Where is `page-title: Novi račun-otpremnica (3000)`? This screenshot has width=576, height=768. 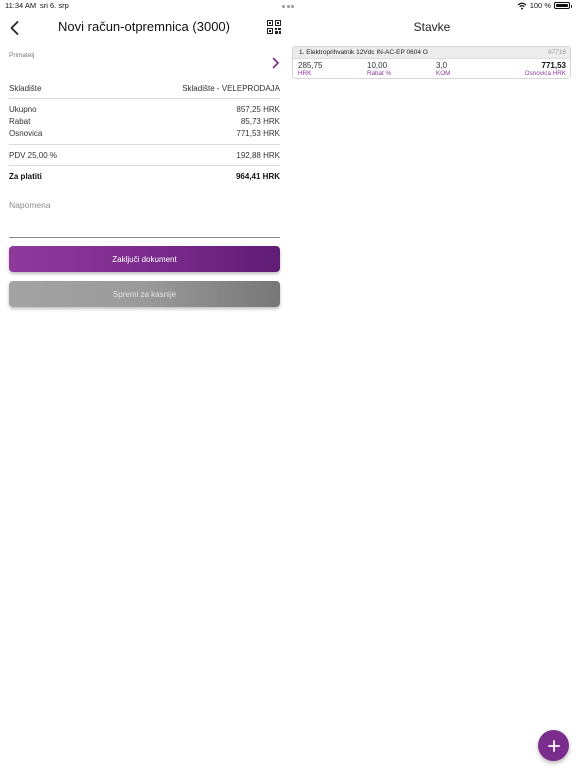
page-title: Novi račun-otpremnica (3000) is located at coordinates (144, 26).